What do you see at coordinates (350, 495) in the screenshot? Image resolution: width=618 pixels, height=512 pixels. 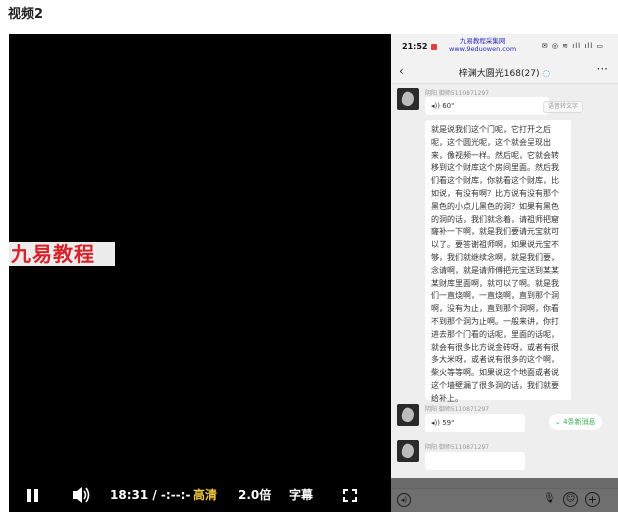 I see `fullscreen-icon` at bounding box center [350, 495].